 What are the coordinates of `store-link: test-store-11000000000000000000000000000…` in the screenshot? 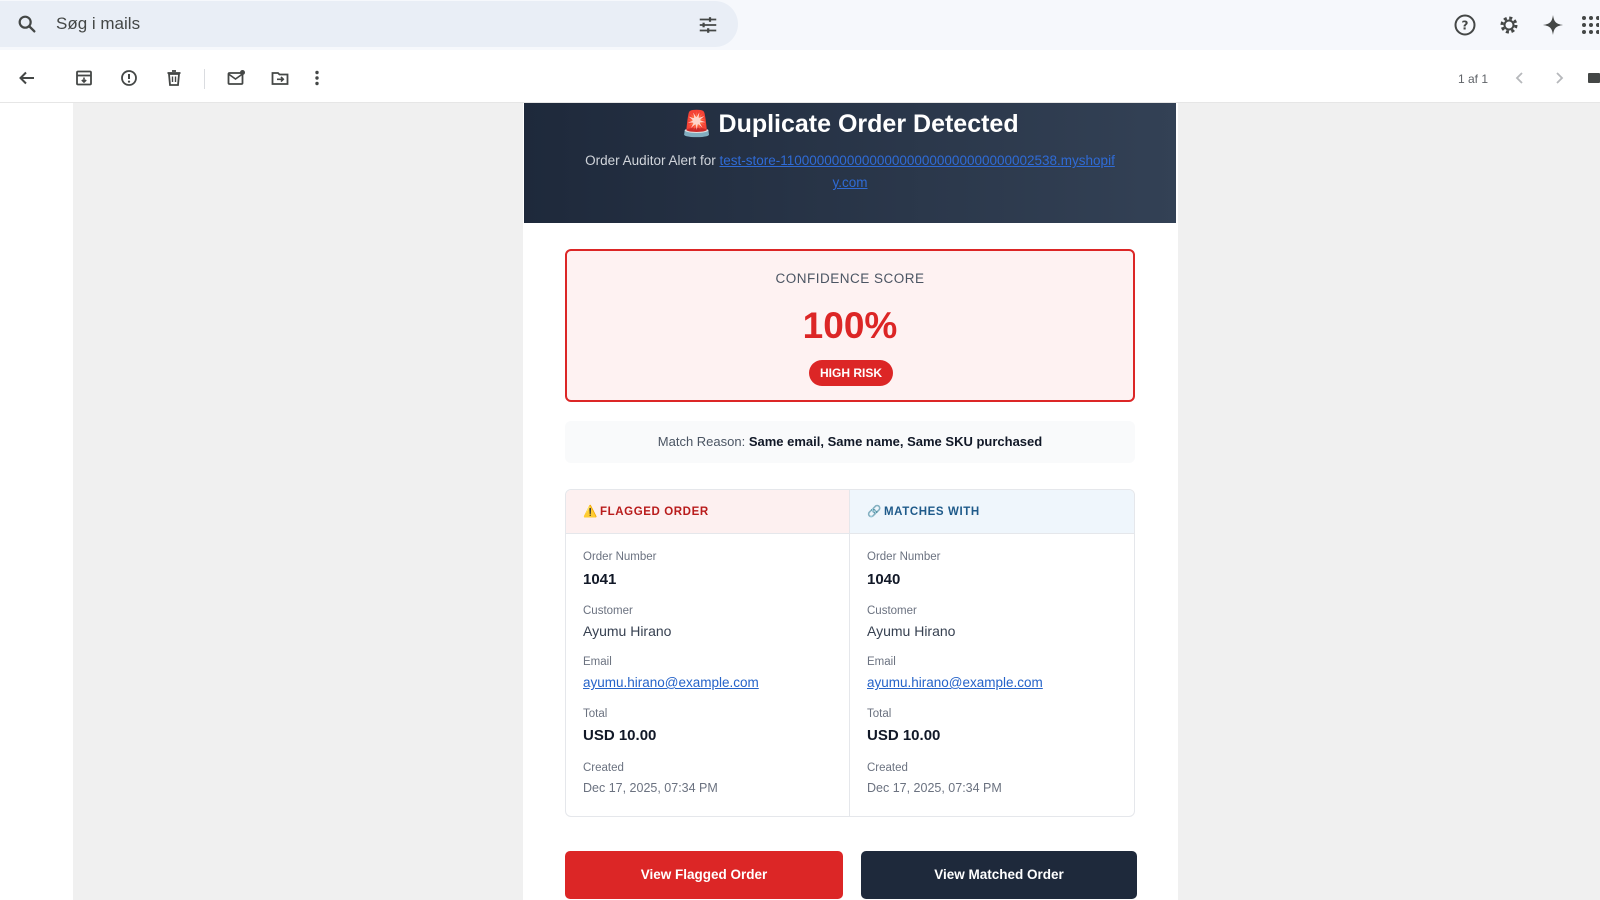 It's located at (916, 171).